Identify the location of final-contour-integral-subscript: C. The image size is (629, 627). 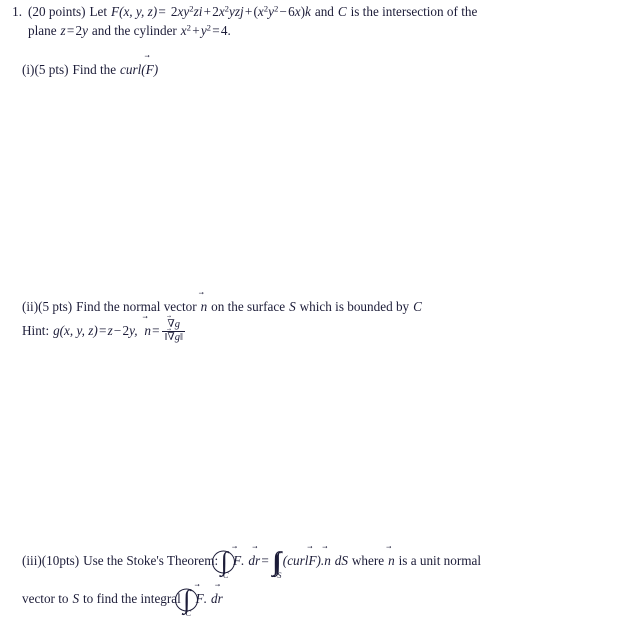
(188, 614).